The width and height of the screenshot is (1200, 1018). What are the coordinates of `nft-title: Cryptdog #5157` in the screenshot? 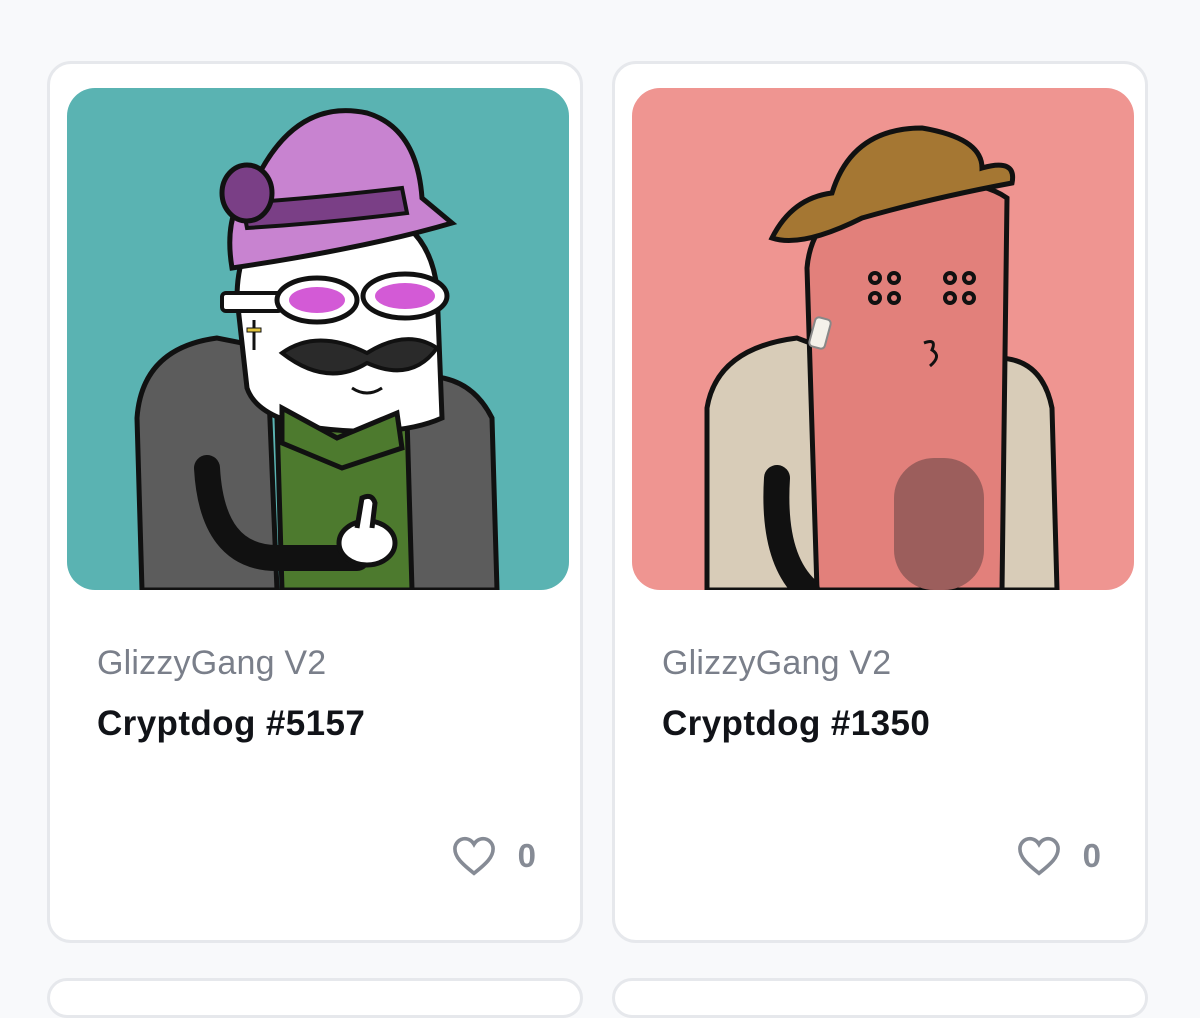 It's located at (231, 724).